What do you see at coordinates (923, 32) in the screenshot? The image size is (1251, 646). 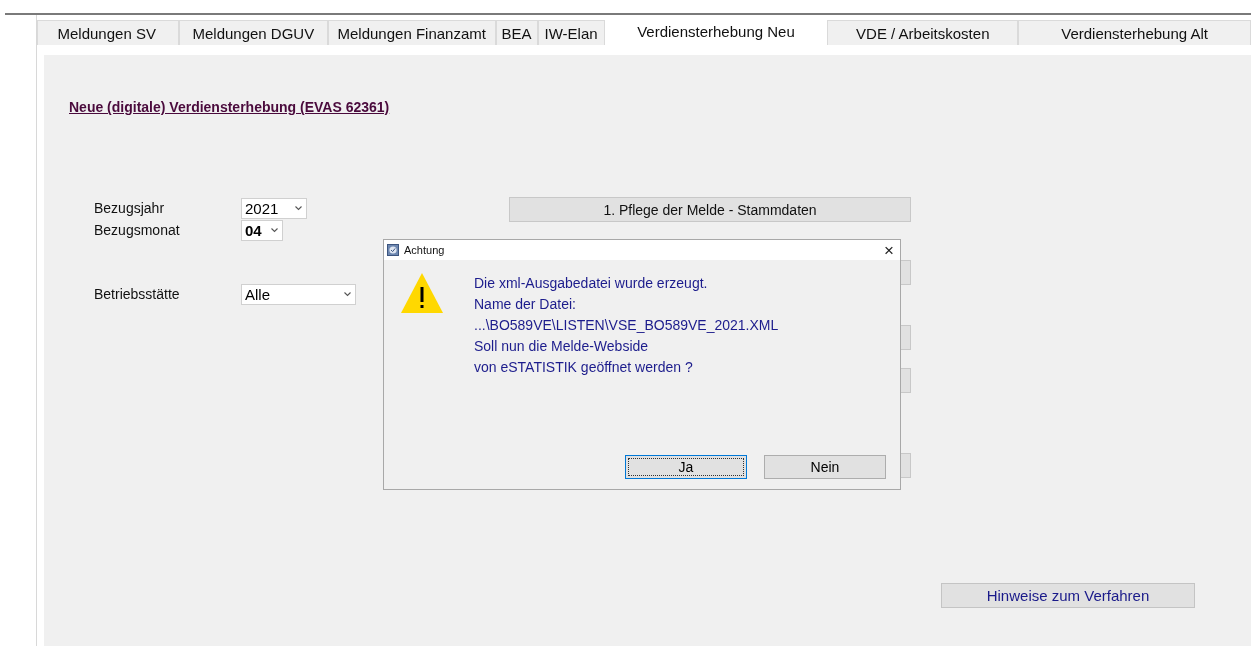 I see `tab: VDE / Arbeitskosten` at bounding box center [923, 32].